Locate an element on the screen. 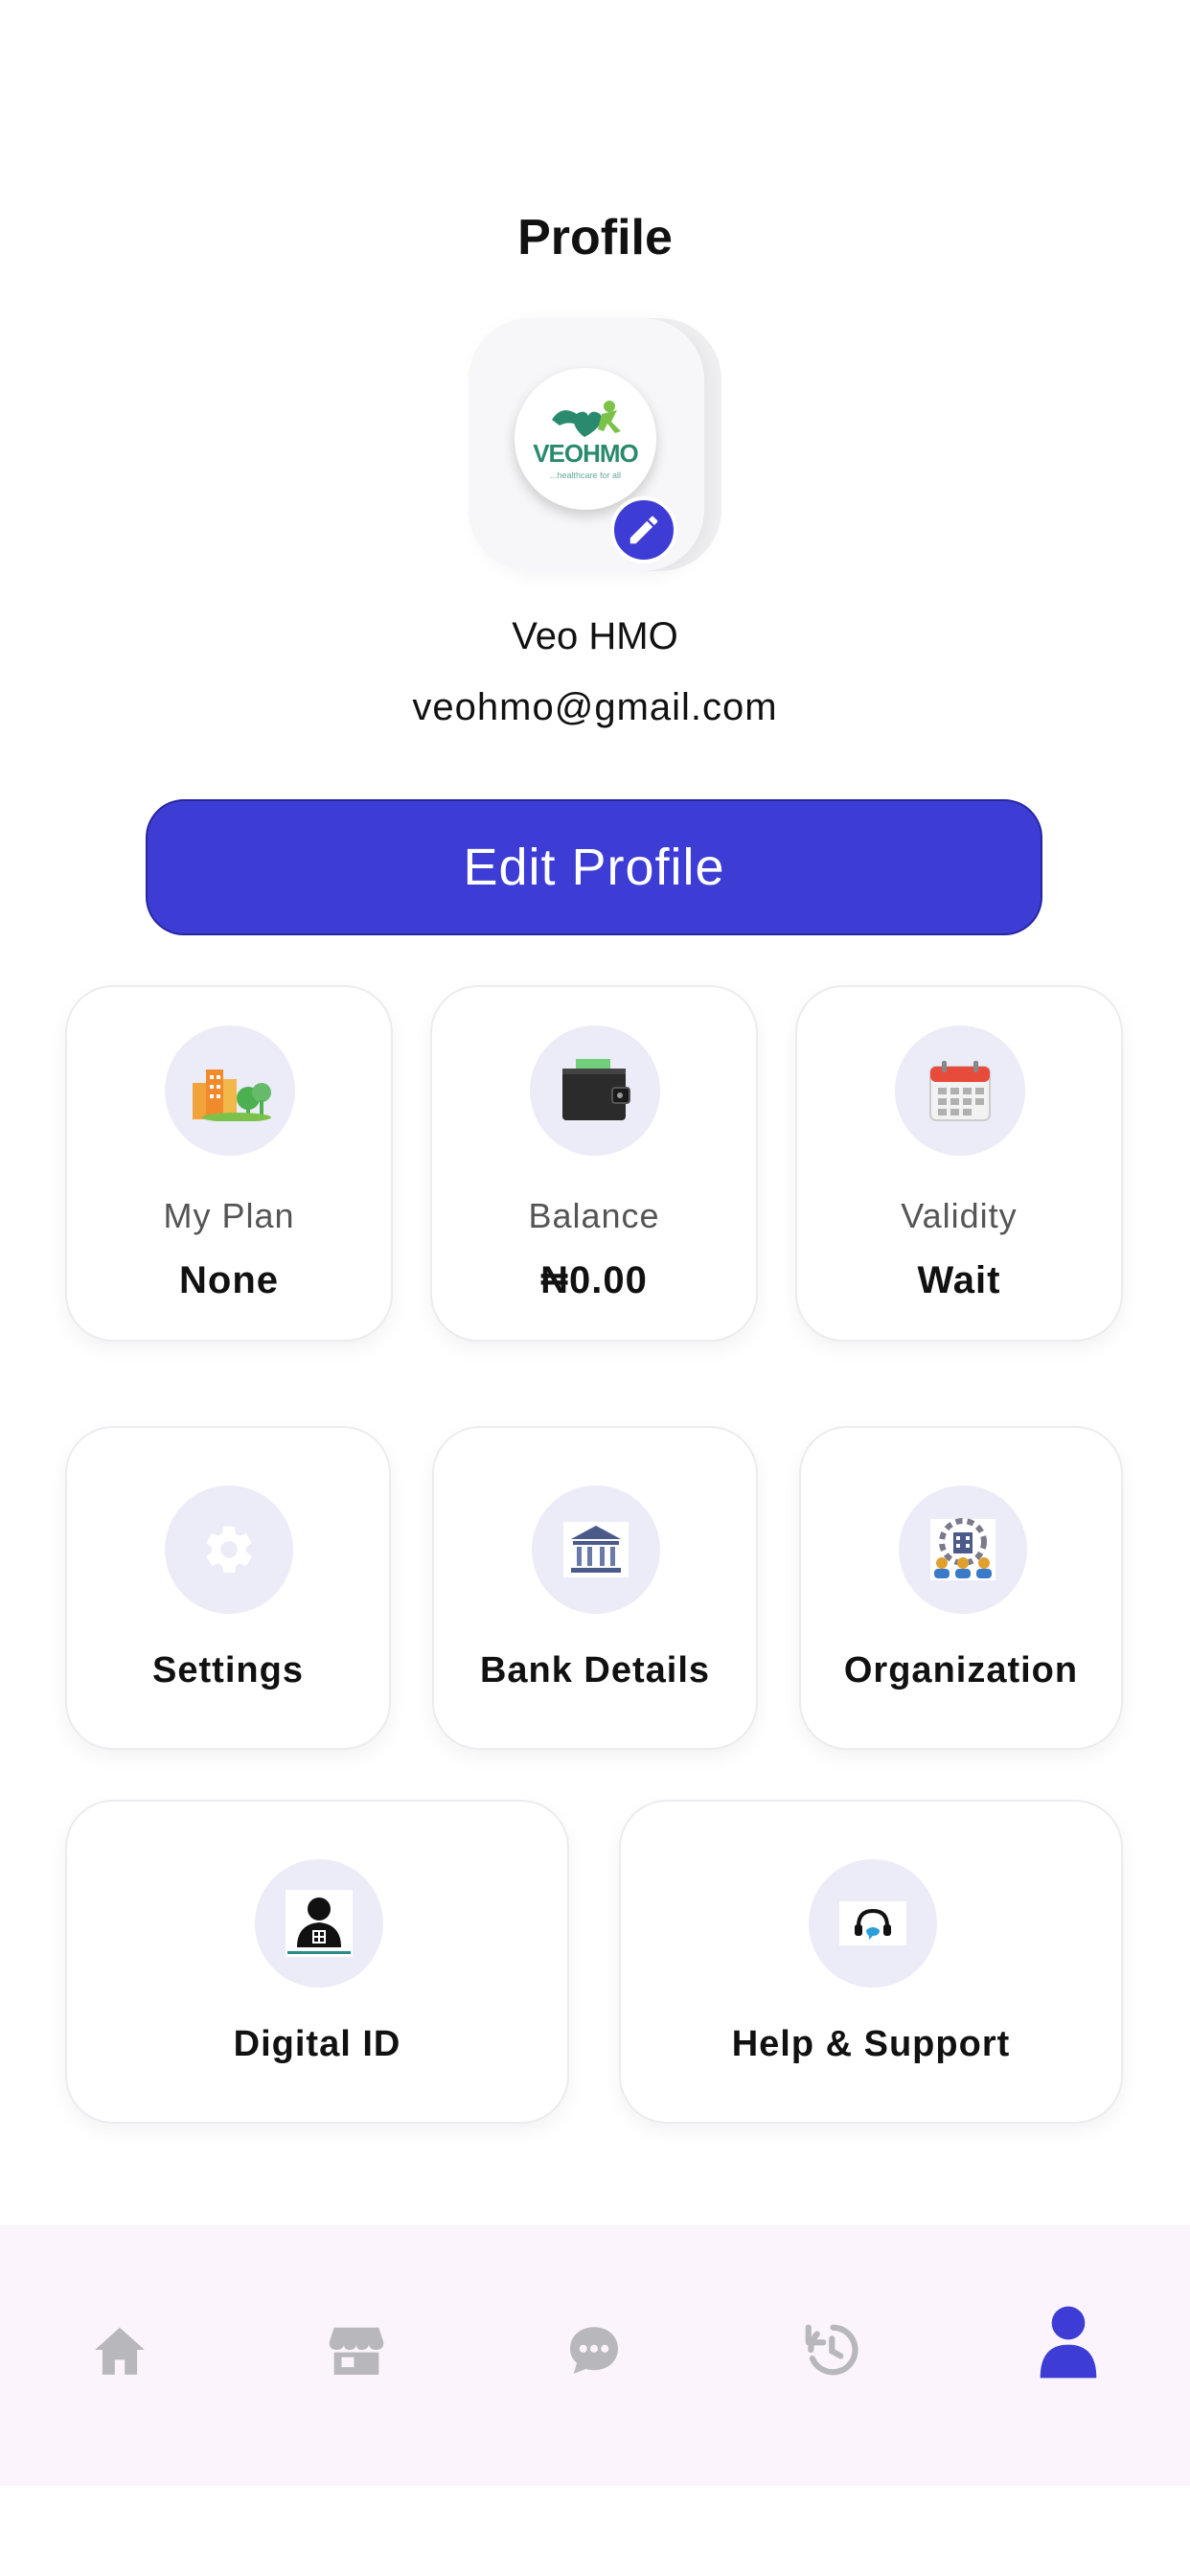 This screenshot has height=2576, width=1190. settings-card: Settings is located at coordinates (228, 1588).